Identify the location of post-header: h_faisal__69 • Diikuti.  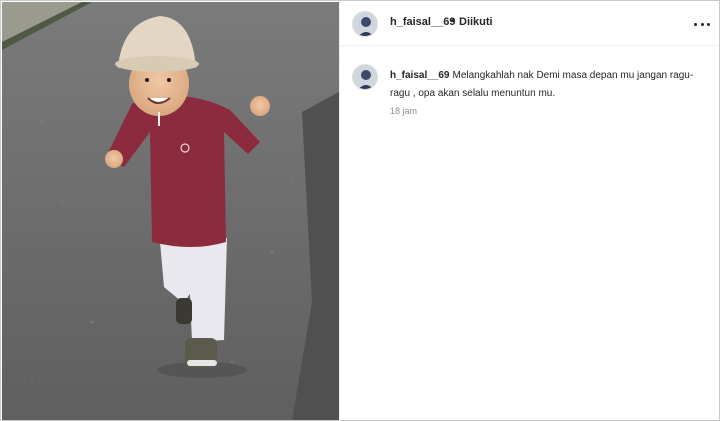
(529, 24).